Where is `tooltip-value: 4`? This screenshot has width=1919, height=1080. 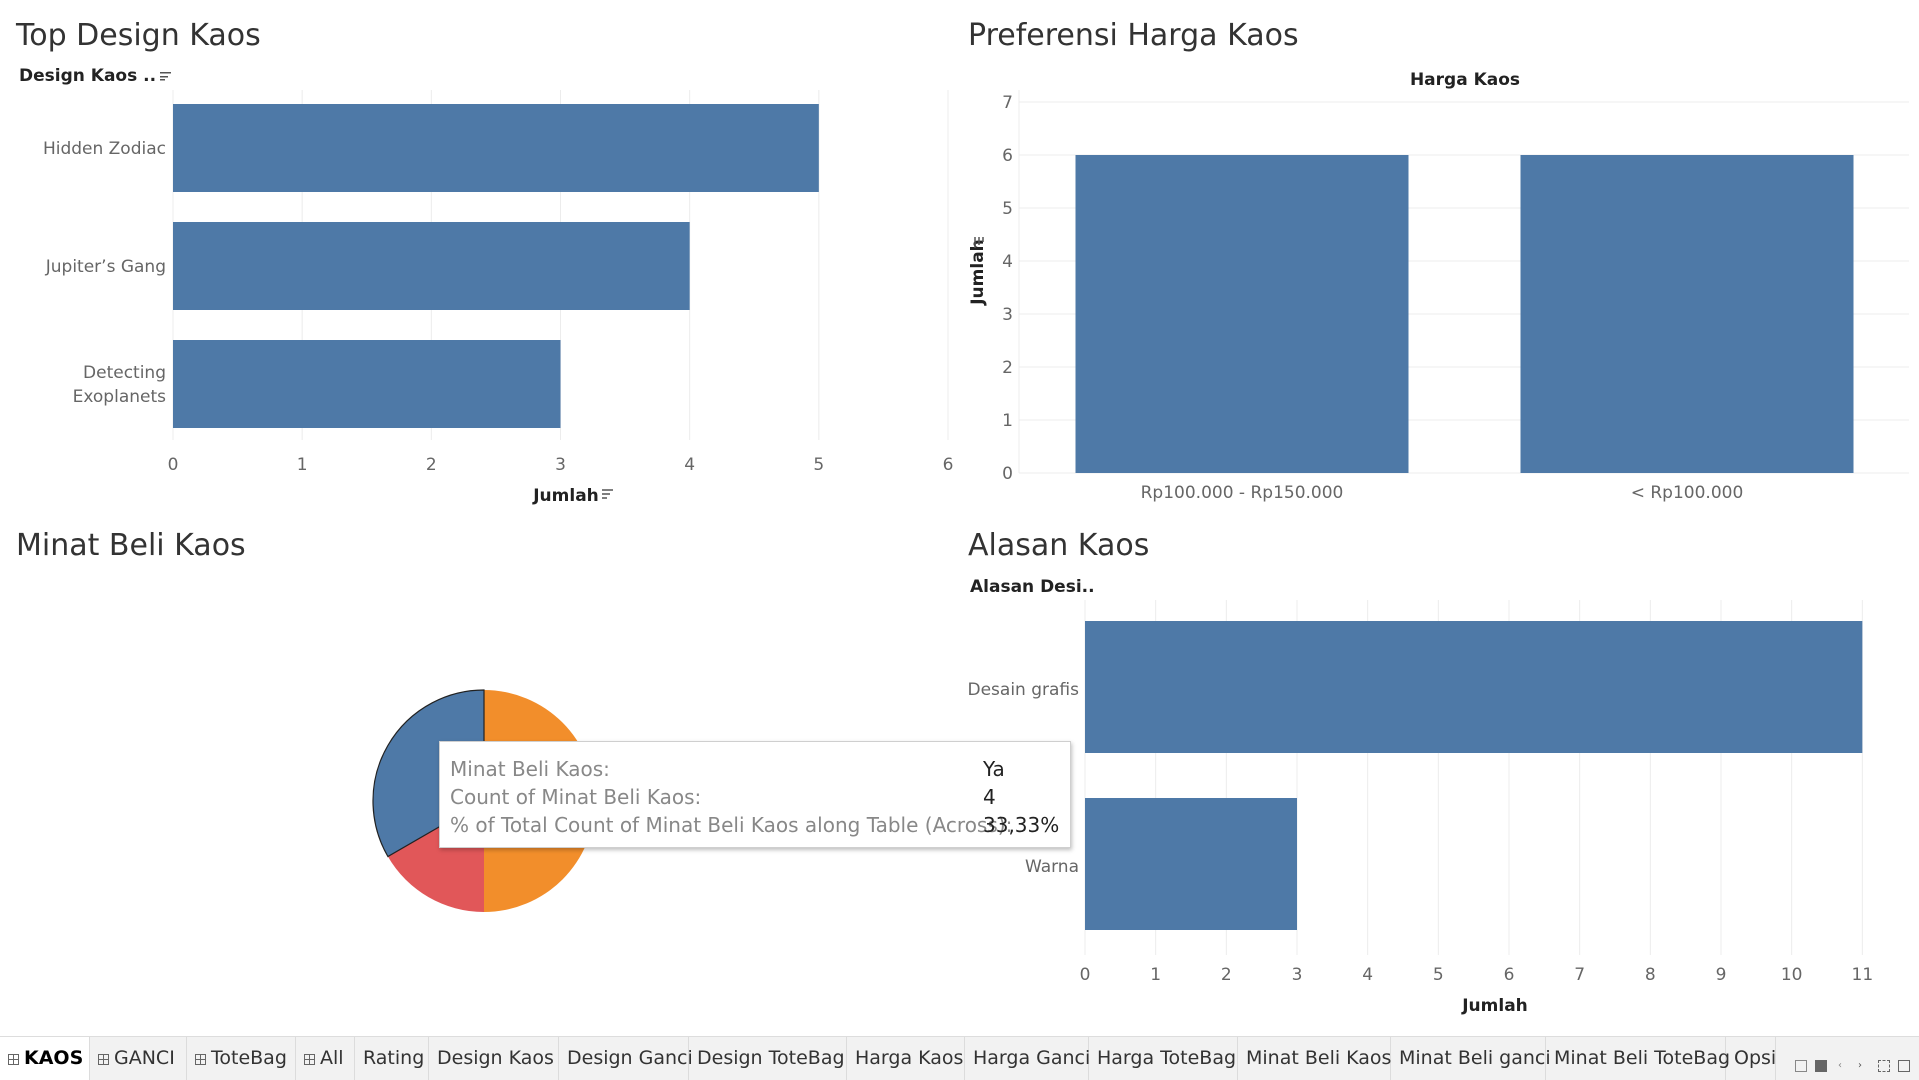 tooltip-value: 4 is located at coordinates (989, 797).